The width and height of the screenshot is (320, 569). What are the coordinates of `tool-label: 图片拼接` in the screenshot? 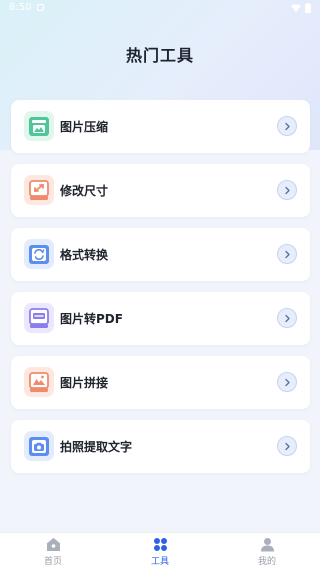 It's located at (84, 383).